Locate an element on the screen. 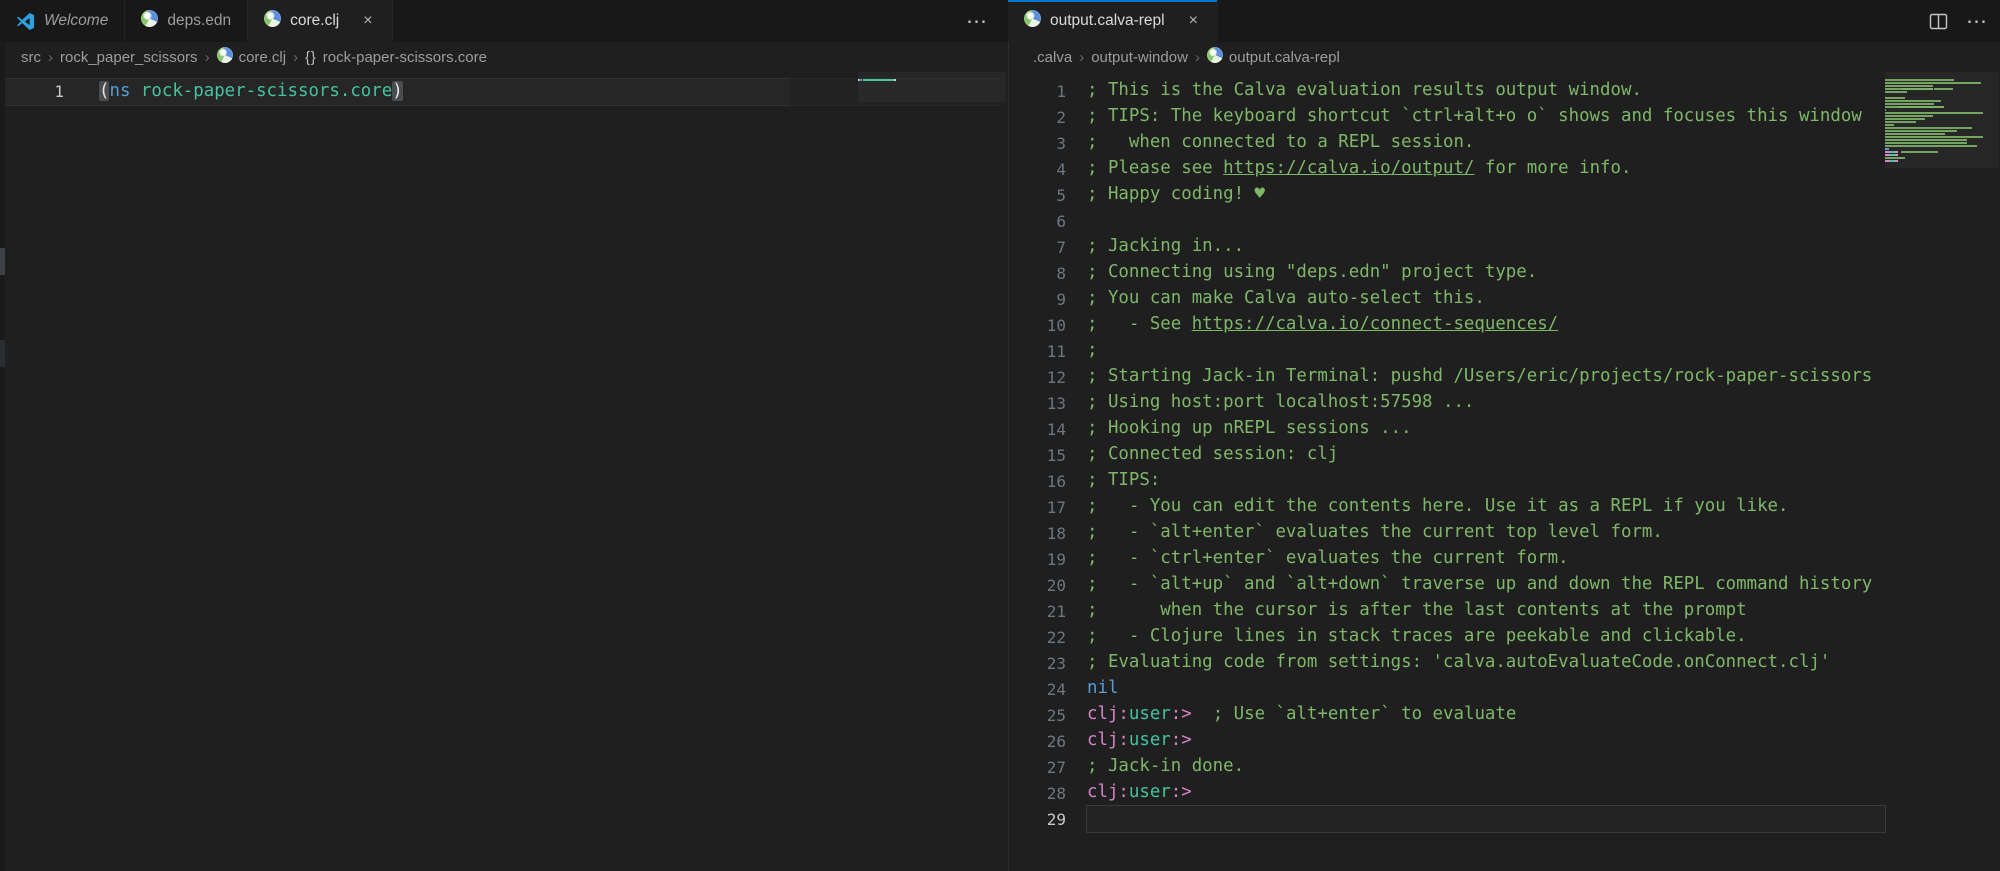  line-number: 14 is located at coordinates (1056, 429).